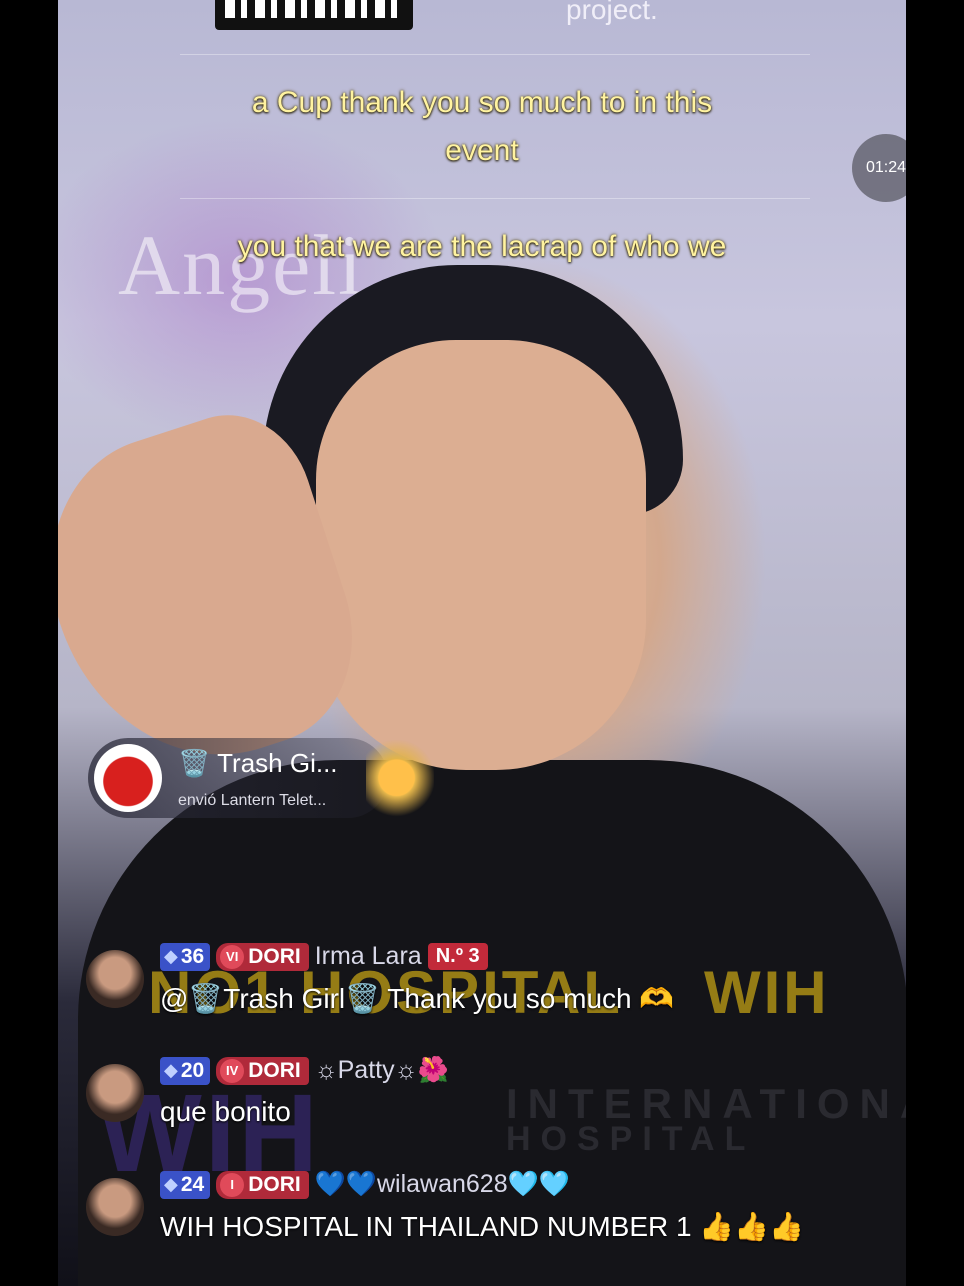 The height and width of the screenshot is (1286, 964). What do you see at coordinates (262, 1184) in the screenshot?
I see `fan-club-badge: I DORI` at bounding box center [262, 1184].